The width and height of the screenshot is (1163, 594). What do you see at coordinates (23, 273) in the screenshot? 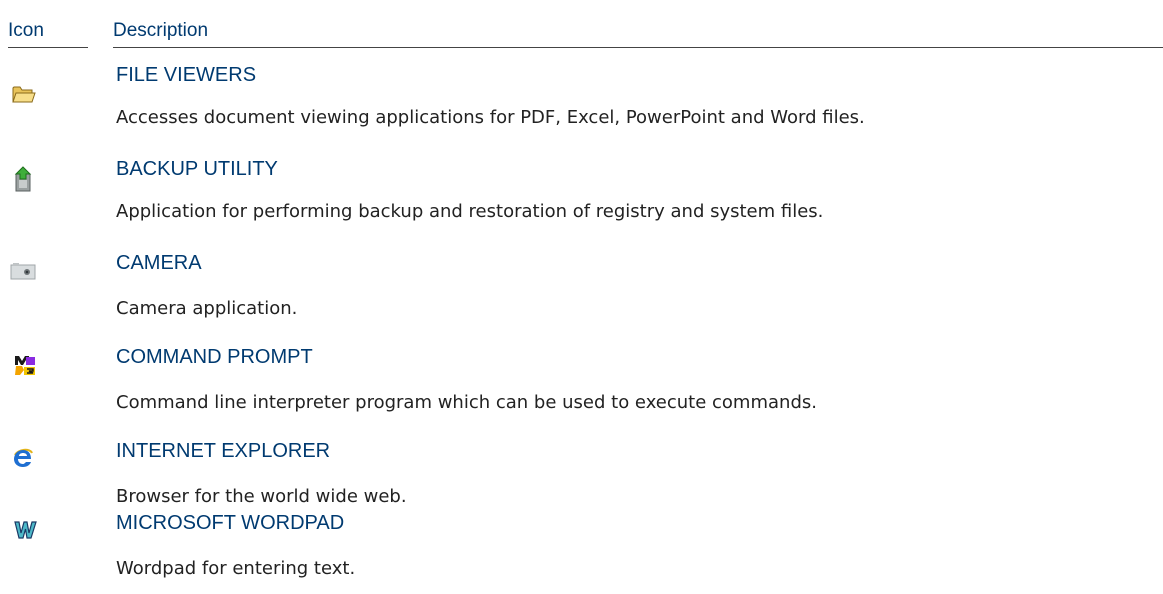
I see `camera-icon` at bounding box center [23, 273].